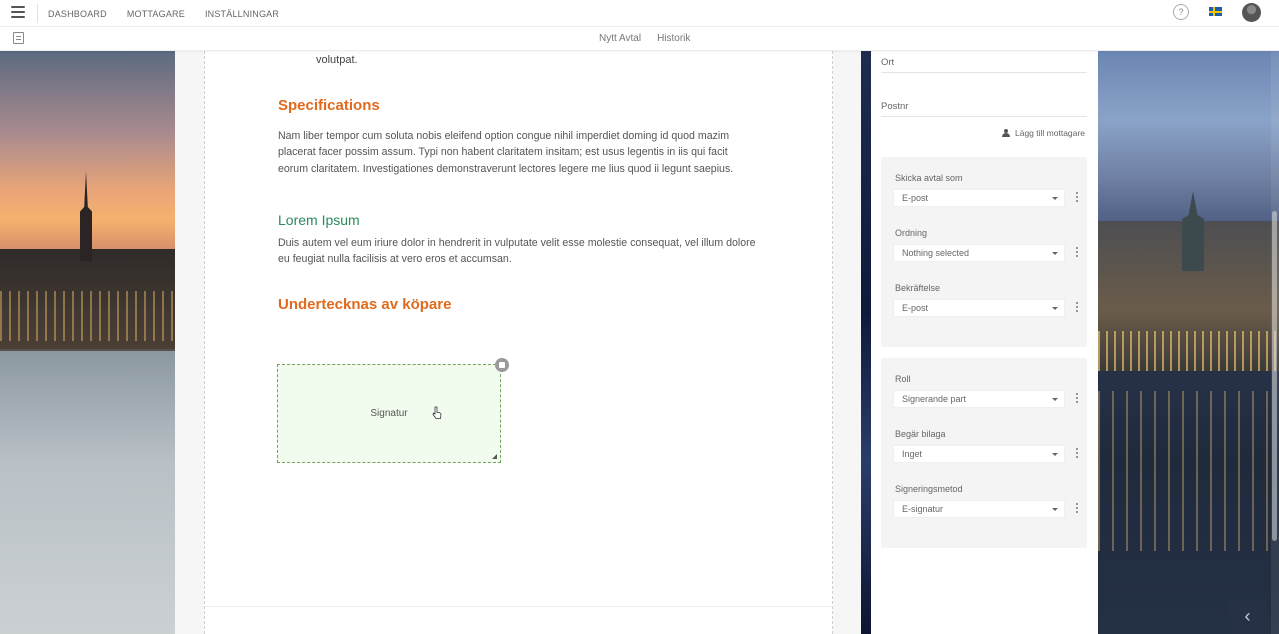 The height and width of the screenshot is (634, 1279). Describe the element at coordinates (920, 434) in the screenshot. I see `attachment-label: Begär bilaga` at that location.